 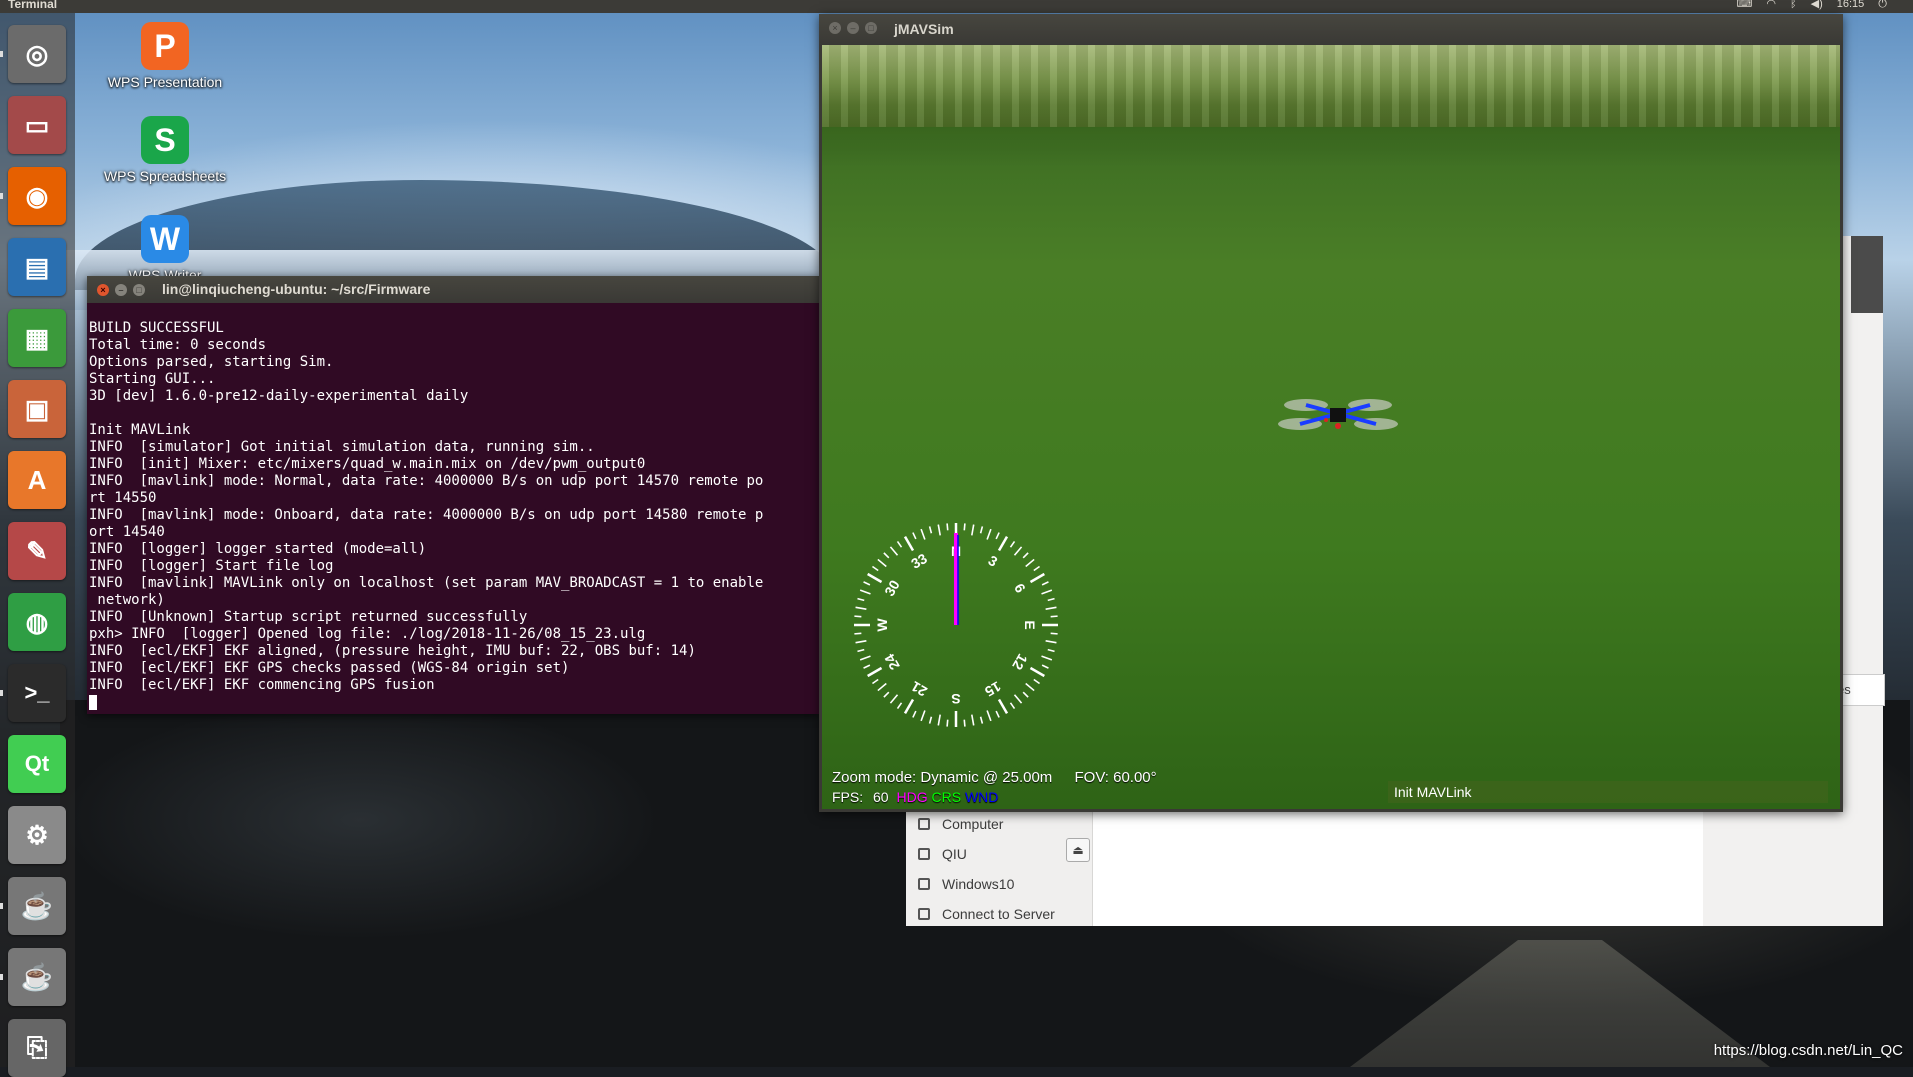 What do you see at coordinates (37, 196) in the screenshot?
I see `firefox-icon: ◉` at bounding box center [37, 196].